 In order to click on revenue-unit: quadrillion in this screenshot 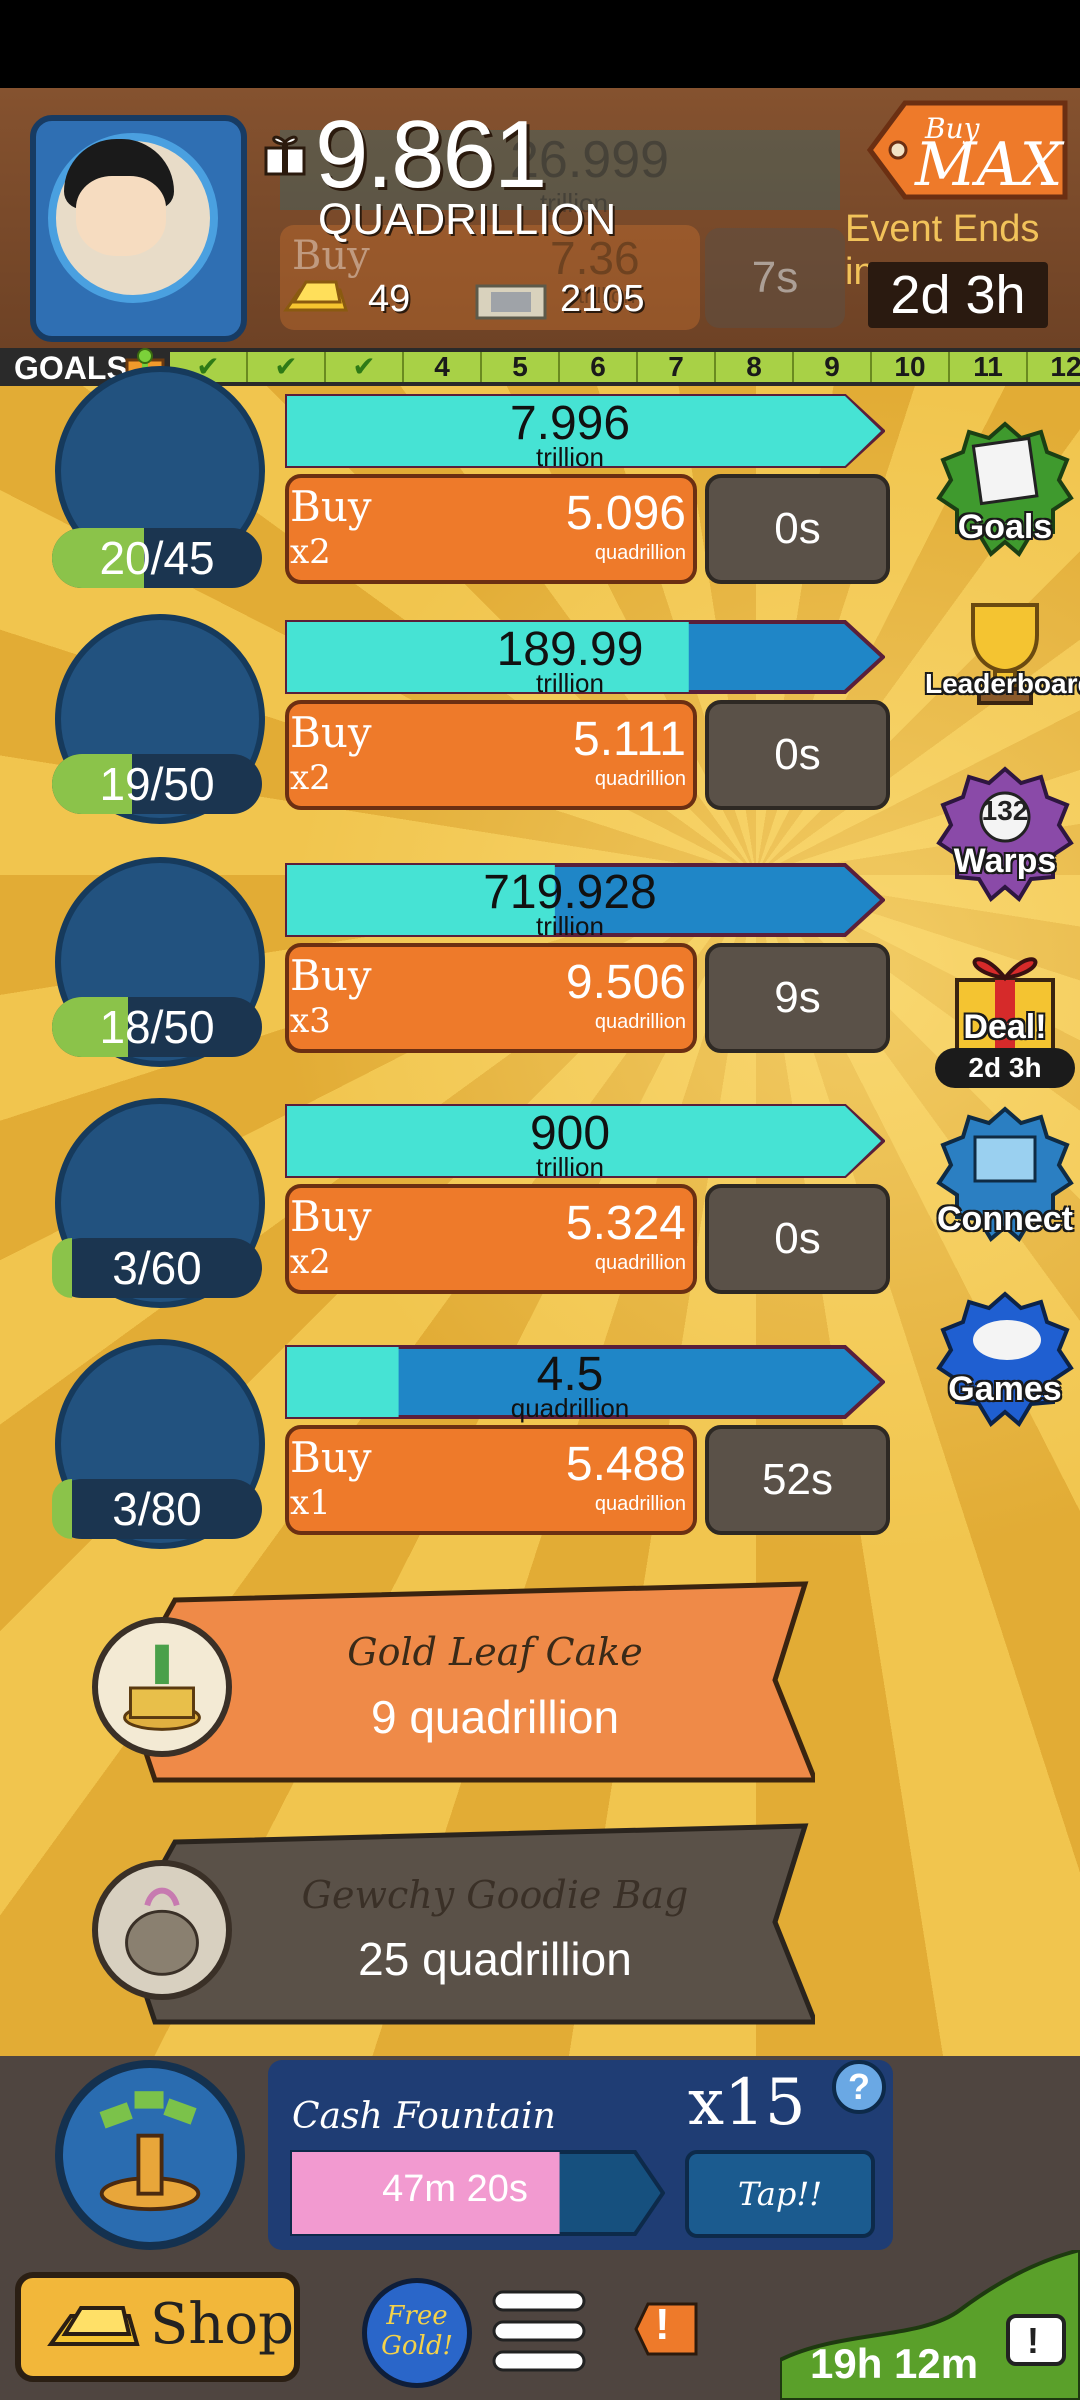, I will do `click(570, 1408)`.